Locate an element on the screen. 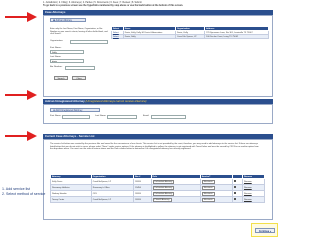 Image resolution: width=320 pixels, height=240 pixels. last-name-input: davis is located at coordinates (67, 61).